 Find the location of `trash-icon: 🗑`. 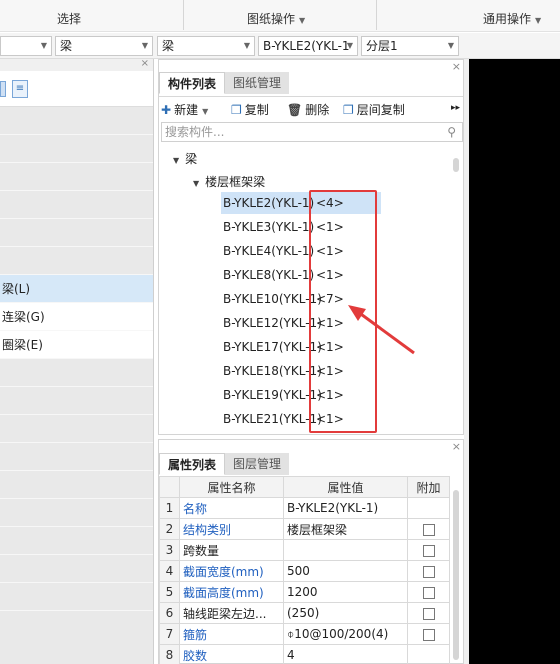

trash-icon: 🗑 is located at coordinates (295, 110).